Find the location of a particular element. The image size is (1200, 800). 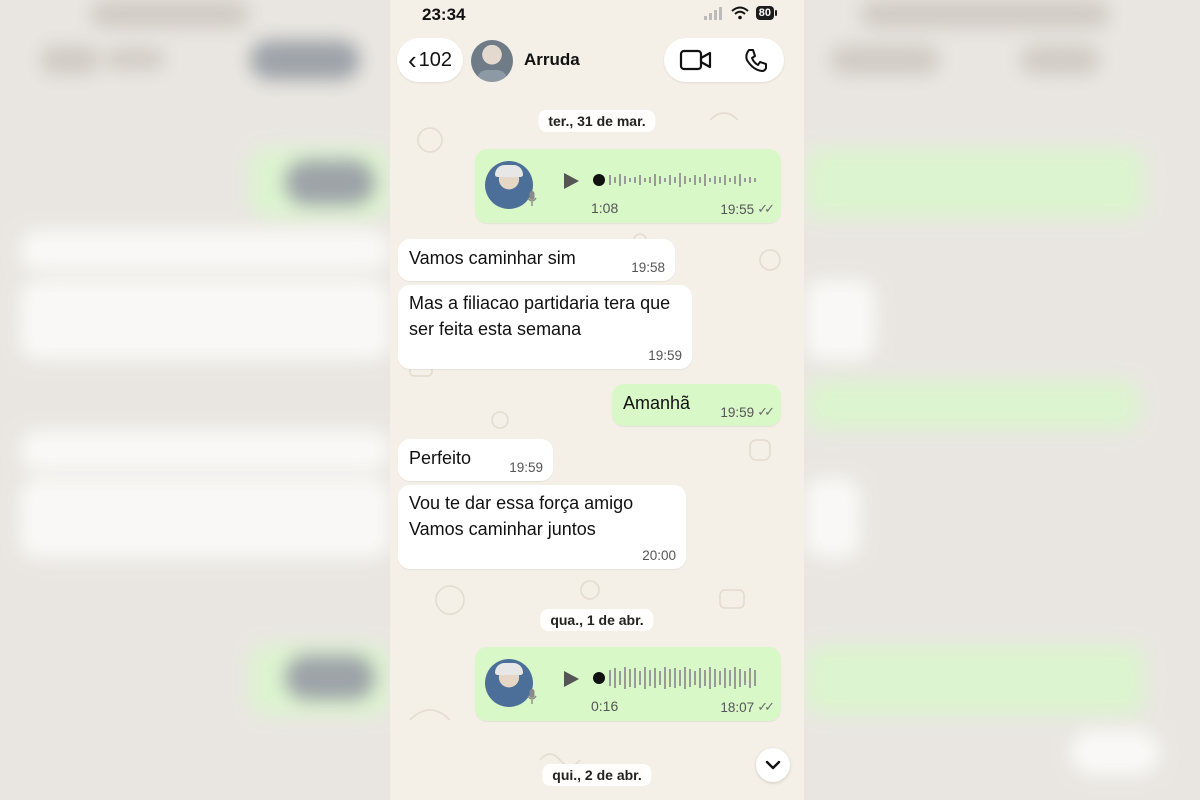

contact-name: Arruda is located at coordinates (552, 60).